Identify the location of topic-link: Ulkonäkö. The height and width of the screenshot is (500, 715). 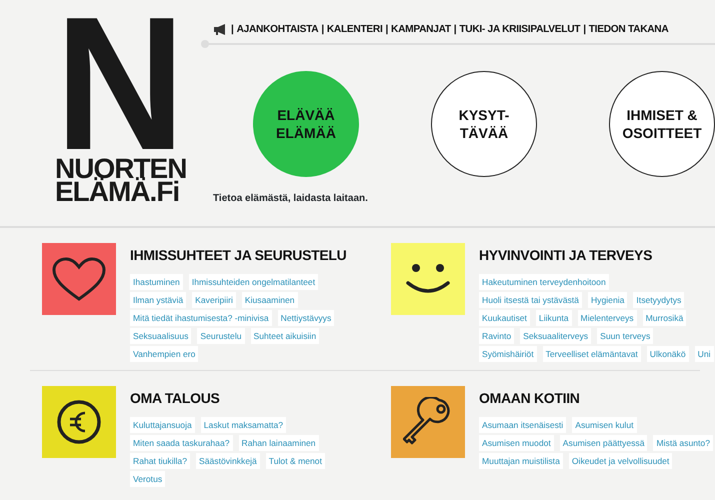
(667, 354).